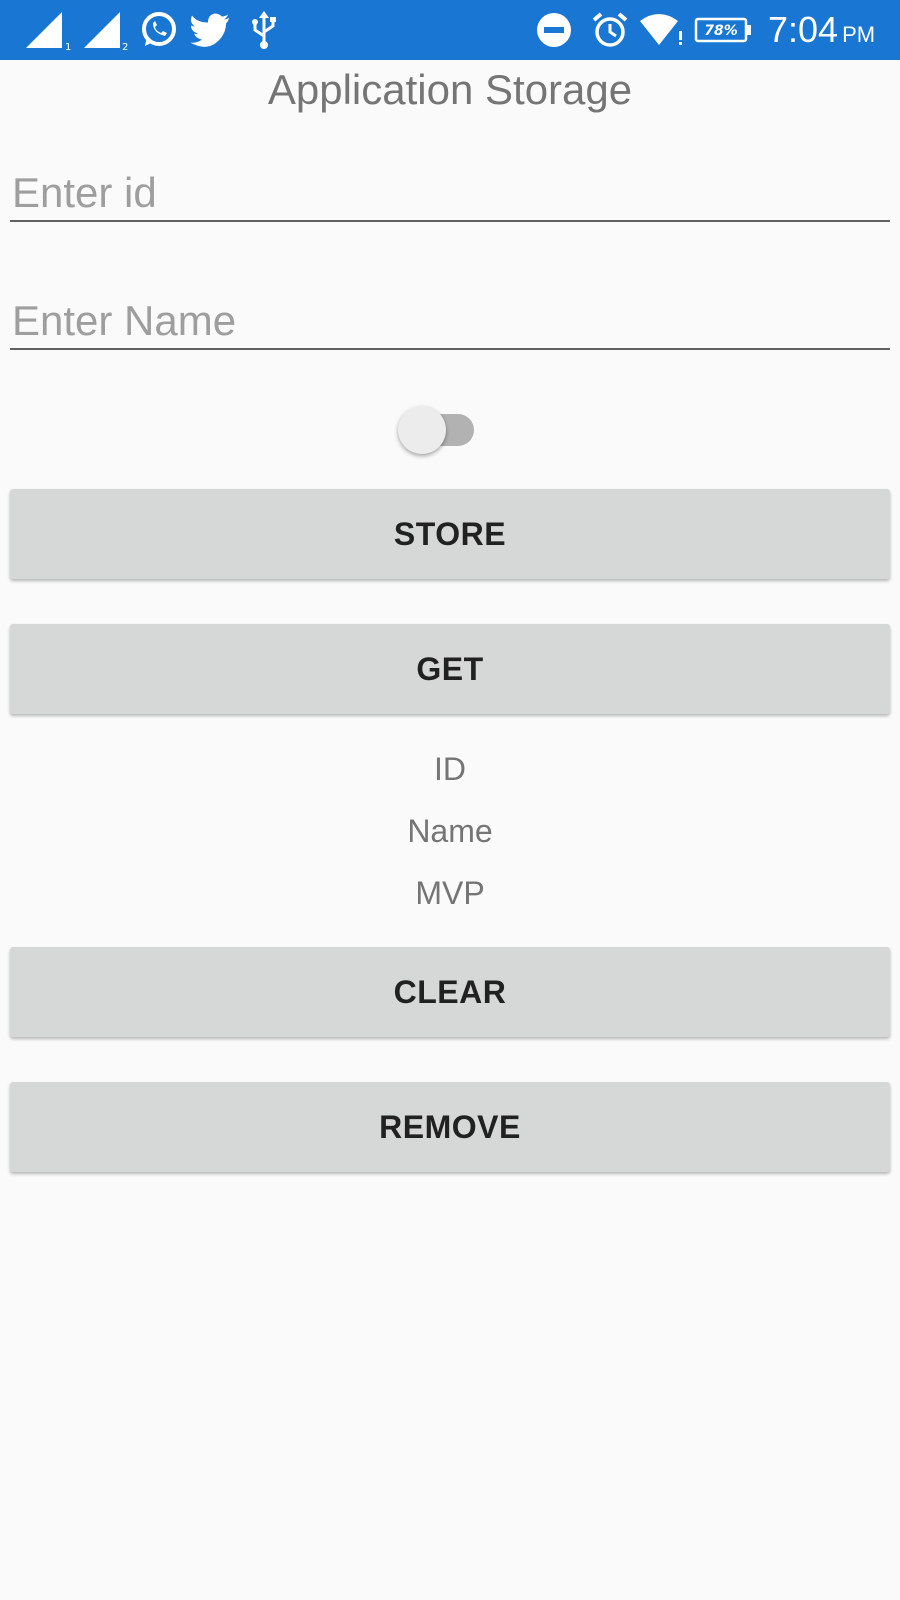 Image resolution: width=900 pixels, height=1600 pixels. I want to click on battery-icon: 78%, so click(723, 30).